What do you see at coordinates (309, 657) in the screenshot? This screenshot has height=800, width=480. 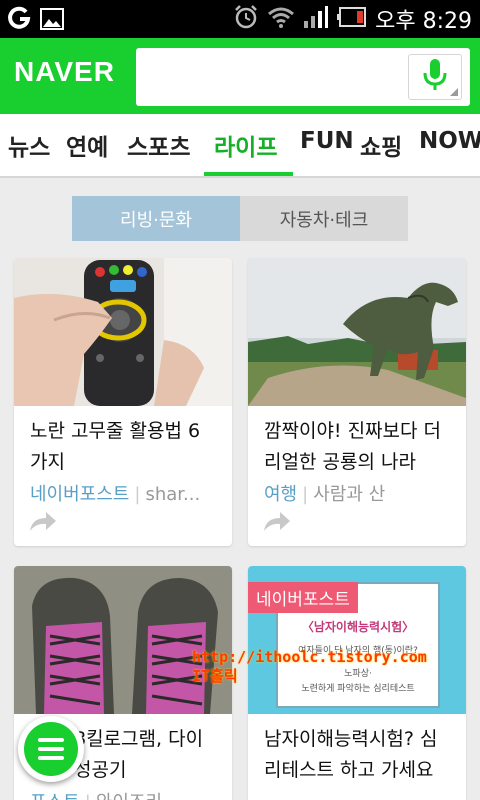 I see `watermark-url: http://ithoolc.tistory.com` at bounding box center [309, 657].